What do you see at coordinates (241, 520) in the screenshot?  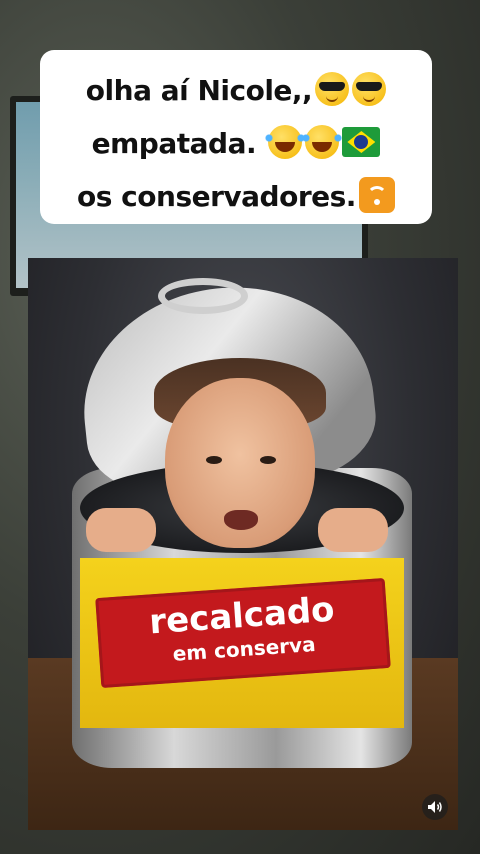 I see `person-mouth` at bounding box center [241, 520].